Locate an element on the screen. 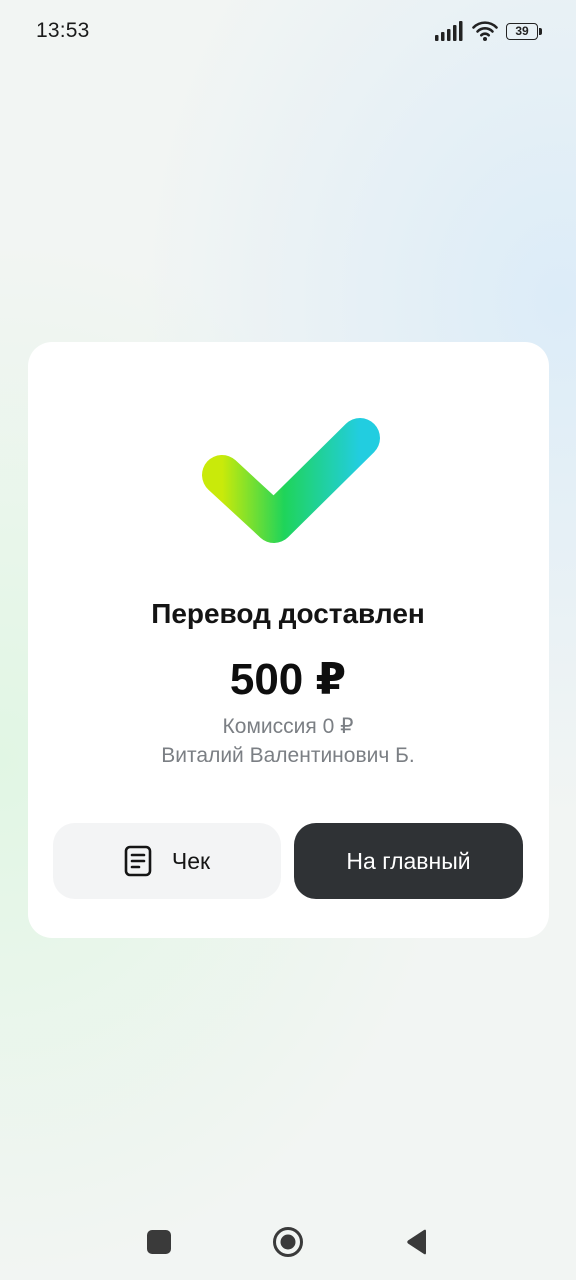 This screenshot has height=1280, width=576. receipt-icon is located at coordinates (138, 861).